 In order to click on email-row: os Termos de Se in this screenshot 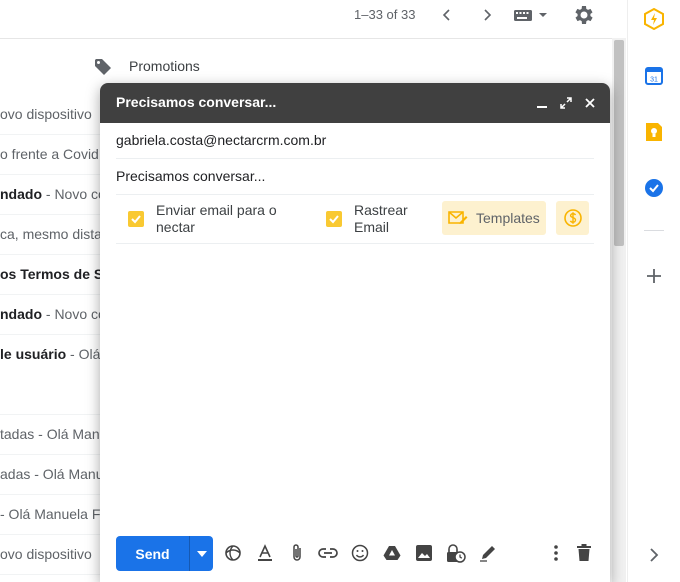, I will do `click(55, 274)`.